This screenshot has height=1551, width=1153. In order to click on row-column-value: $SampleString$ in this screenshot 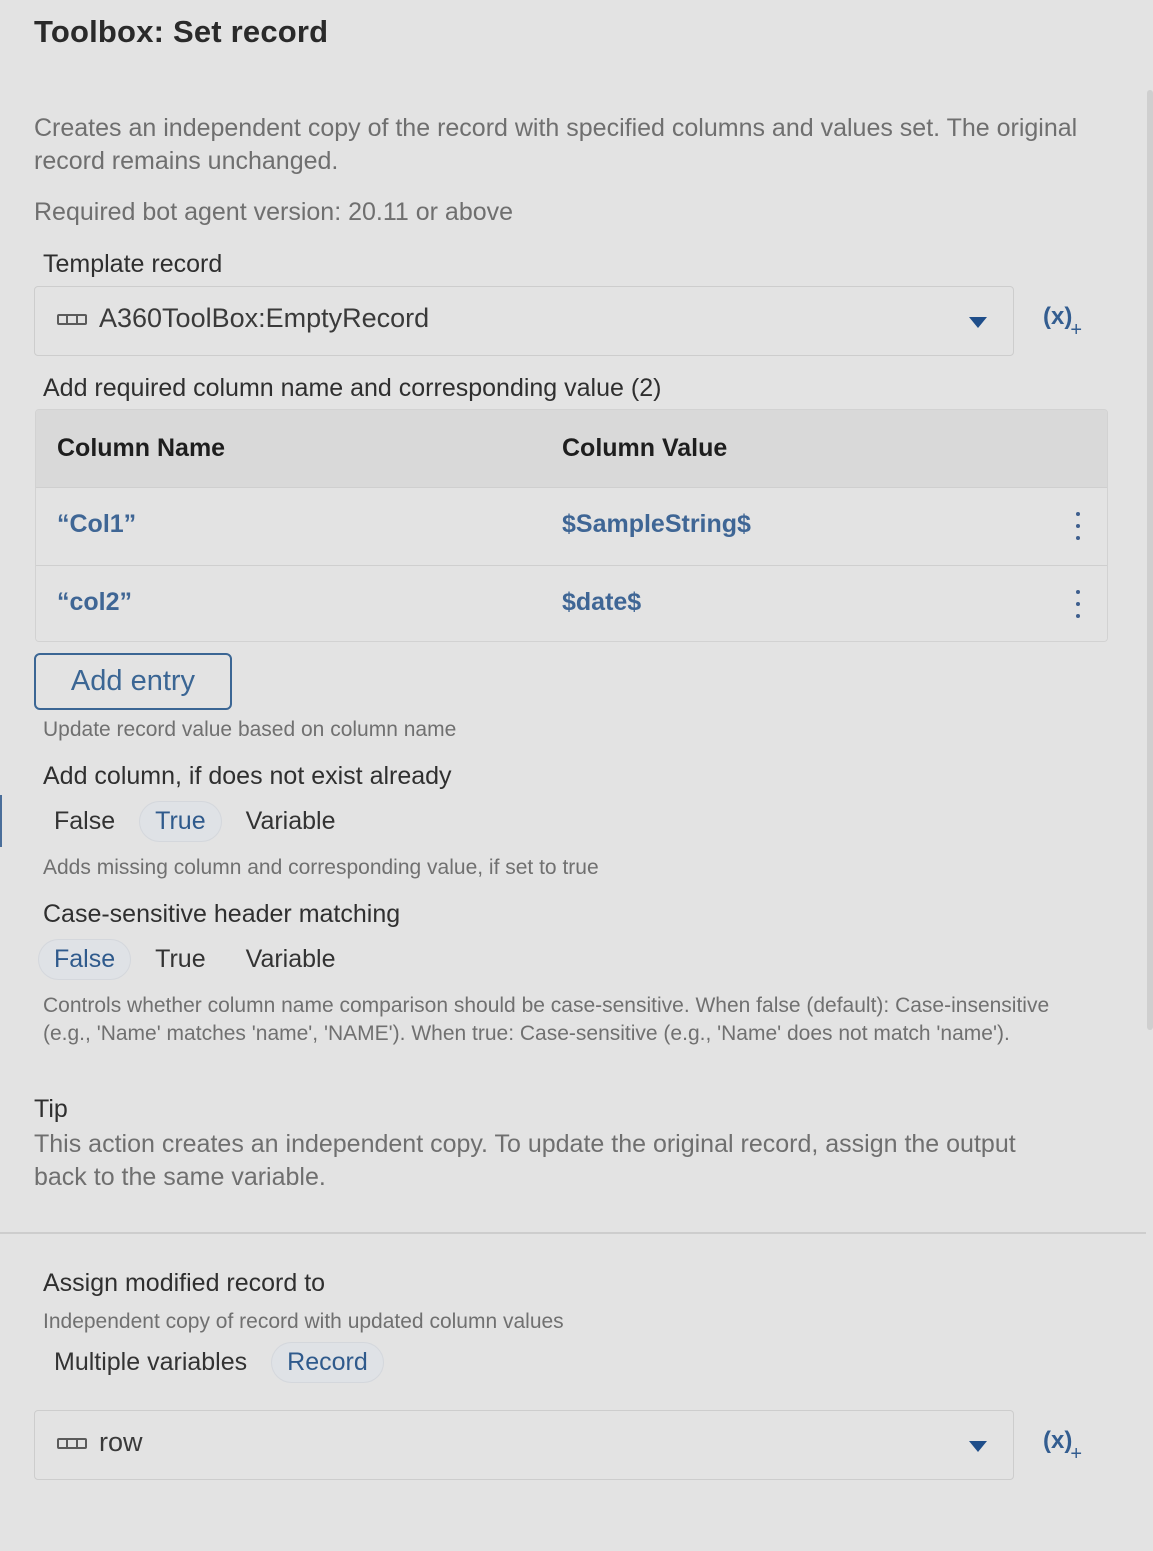, I will do `click(656, 524)`.